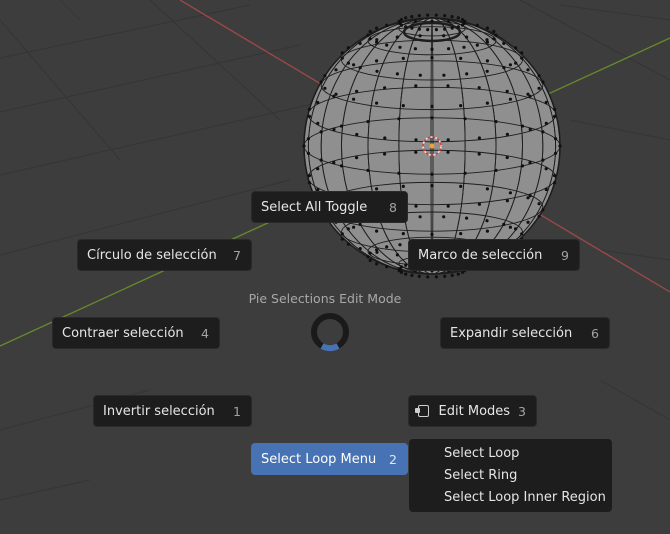  Describe the element at coordinates (522, 411) in the screenshot. I see `pie-item-shortcut: 3` at that location.